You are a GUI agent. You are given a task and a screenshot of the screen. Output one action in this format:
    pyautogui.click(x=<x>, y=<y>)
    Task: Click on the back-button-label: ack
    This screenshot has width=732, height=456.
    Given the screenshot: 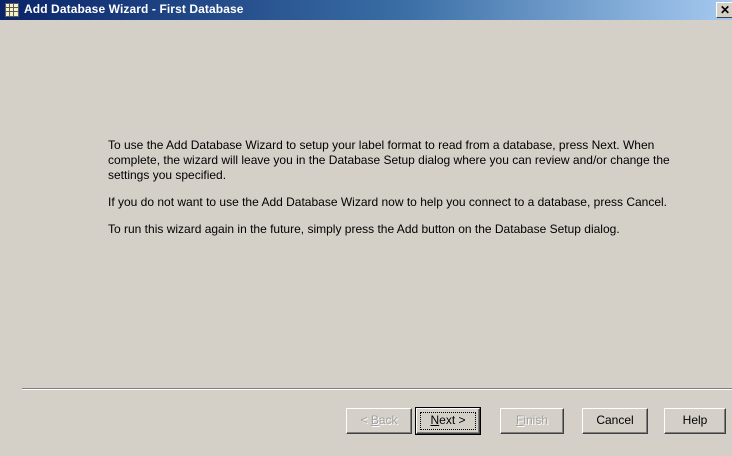 What is the action you would take?
    pyautogui.click(x=388, y=420)
    